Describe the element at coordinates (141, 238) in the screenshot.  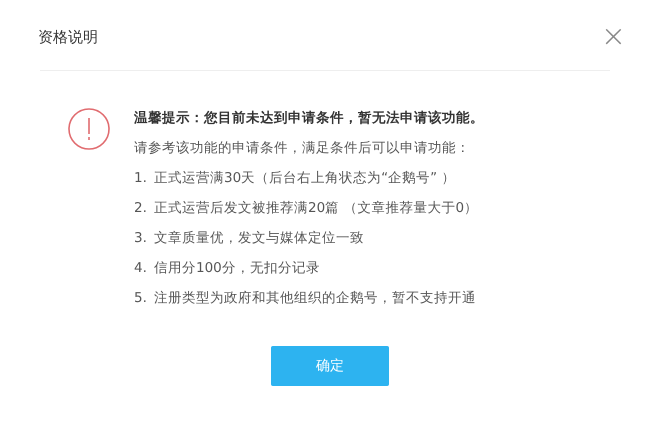
I see `condition-number: 3.` at that location.